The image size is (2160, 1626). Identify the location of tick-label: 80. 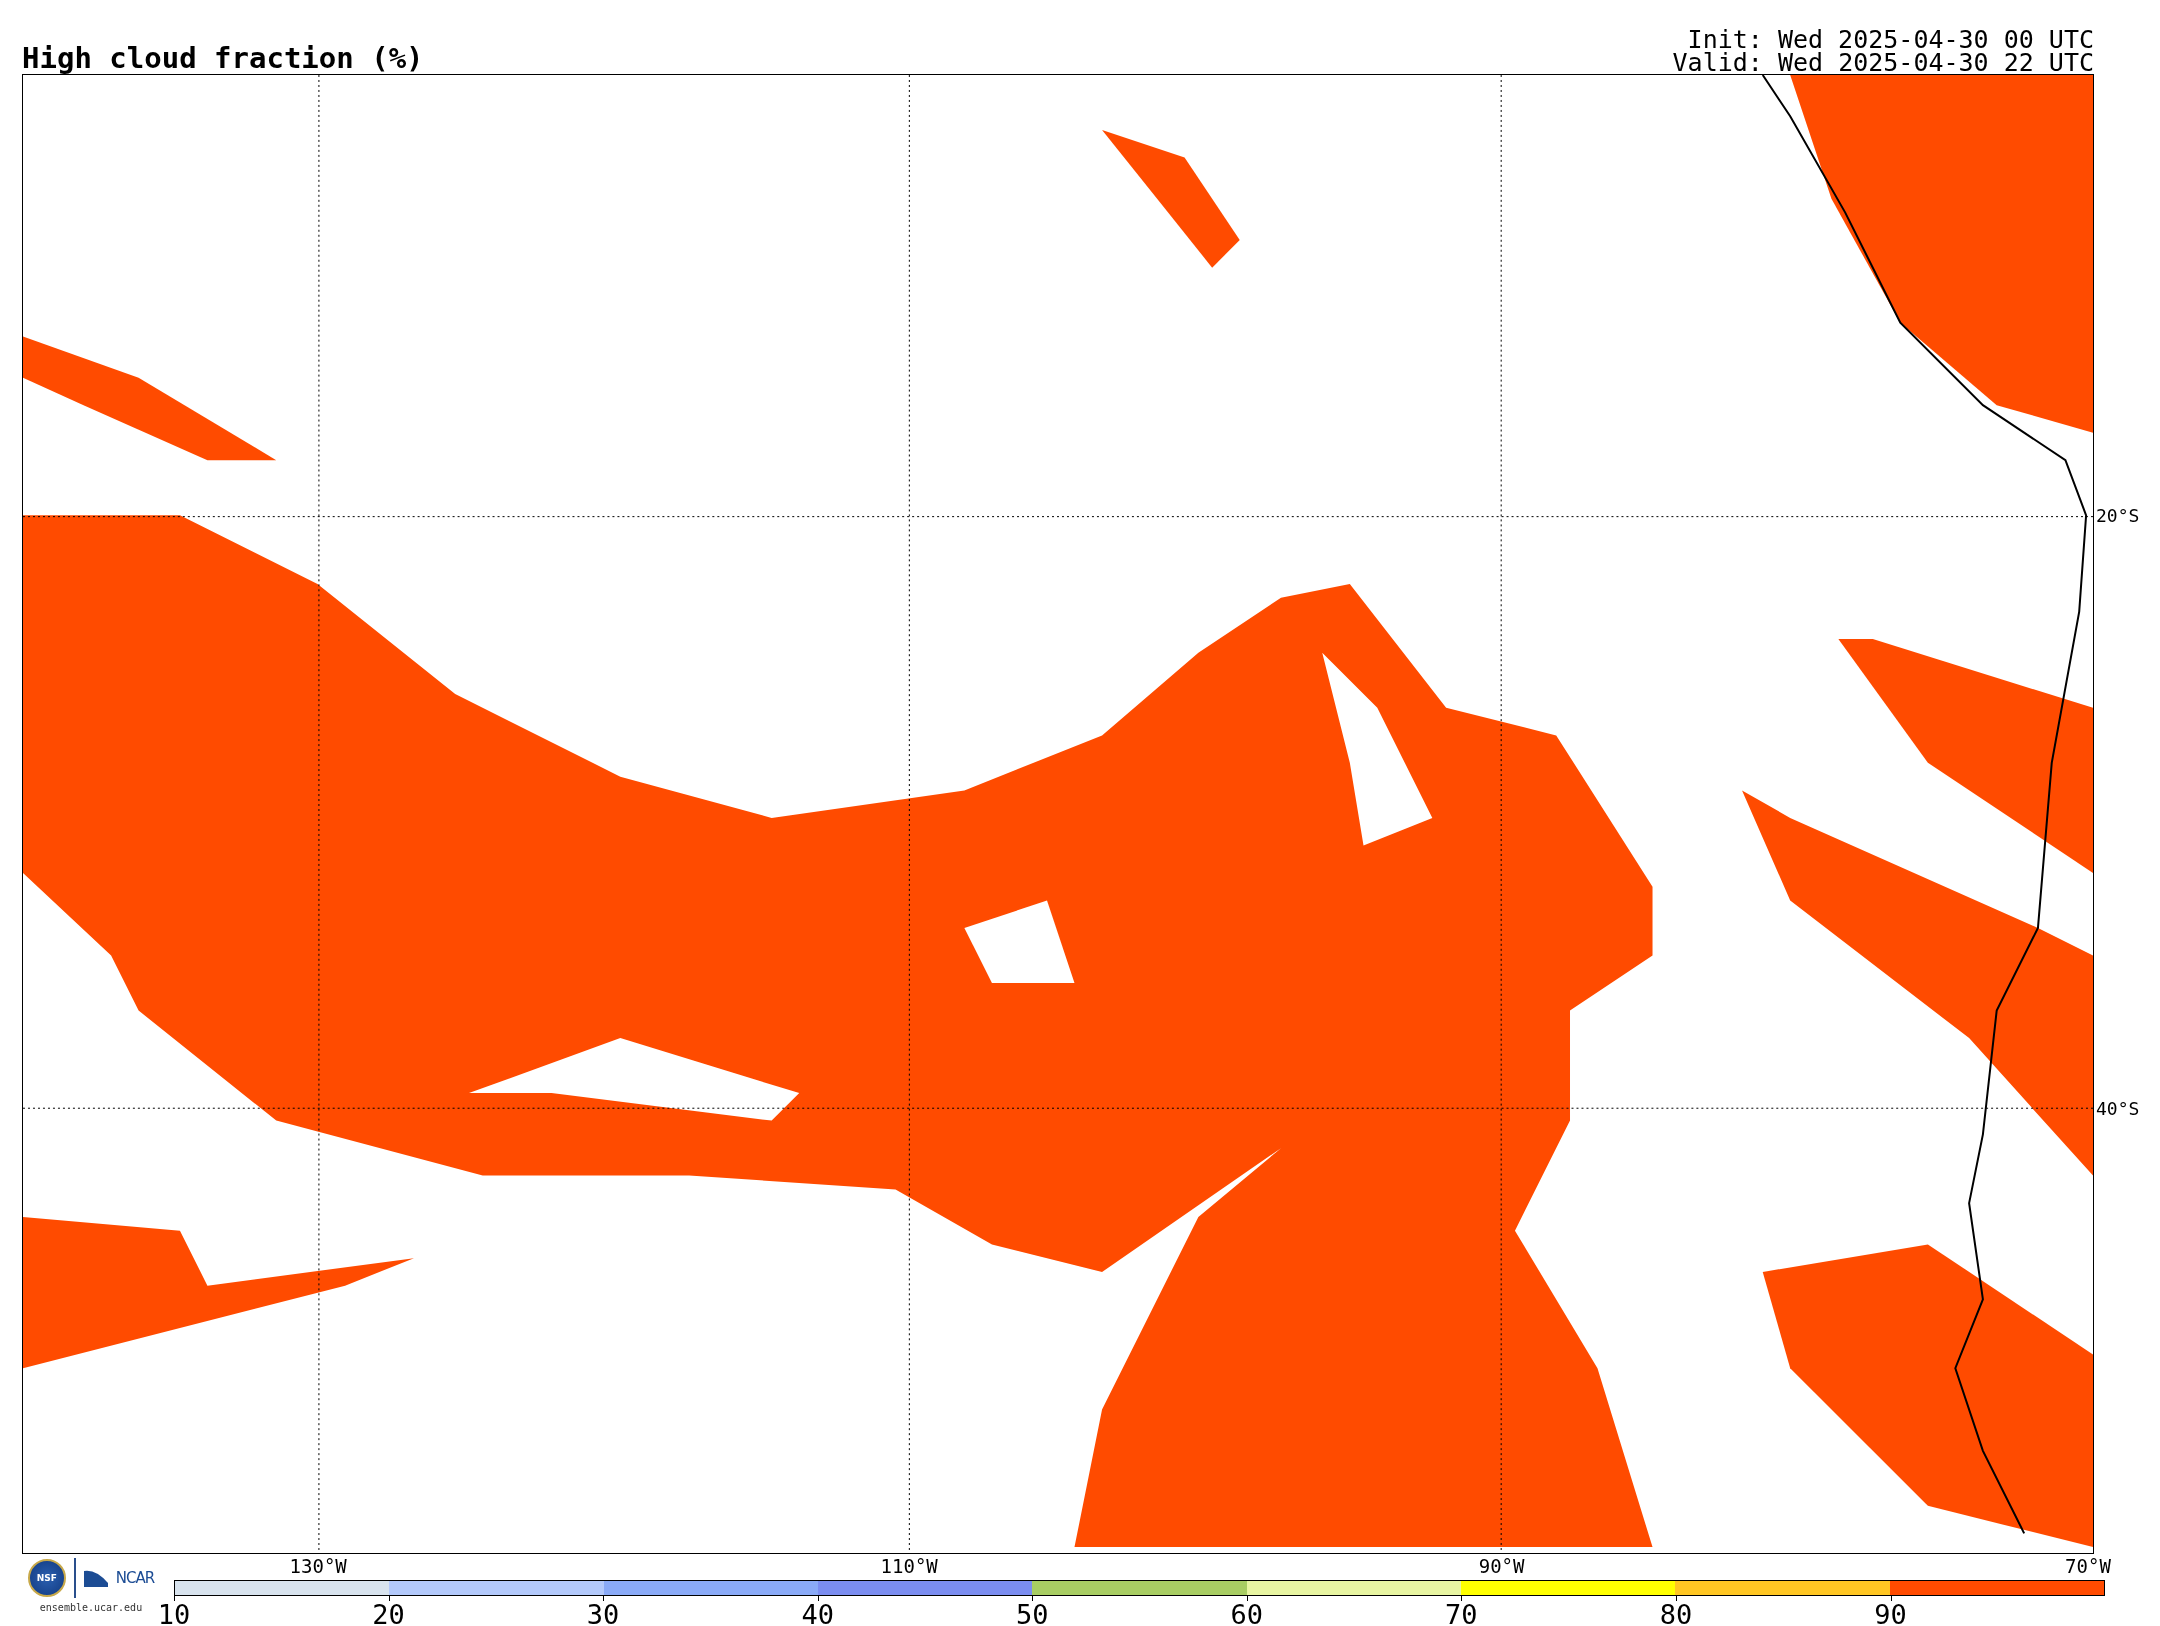
(1676, 1613).